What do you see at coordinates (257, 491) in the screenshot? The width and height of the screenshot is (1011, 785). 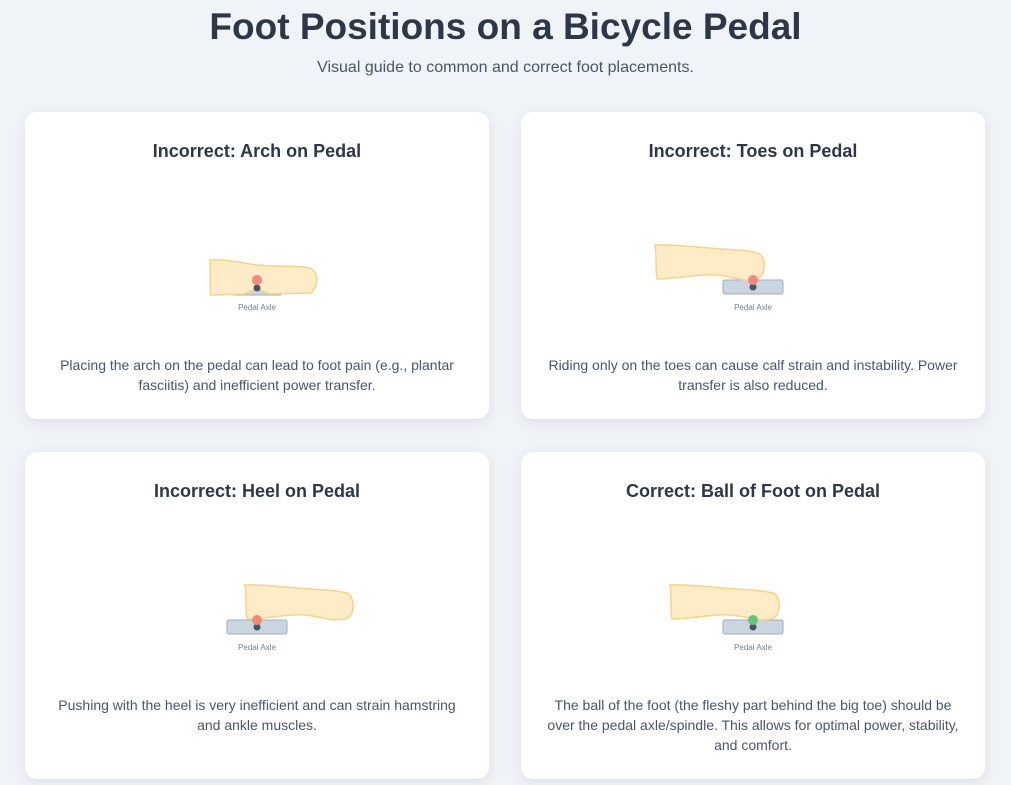 I see `card-title: Incorrect: Heel on Pedal` at bounding box center [257, 491].